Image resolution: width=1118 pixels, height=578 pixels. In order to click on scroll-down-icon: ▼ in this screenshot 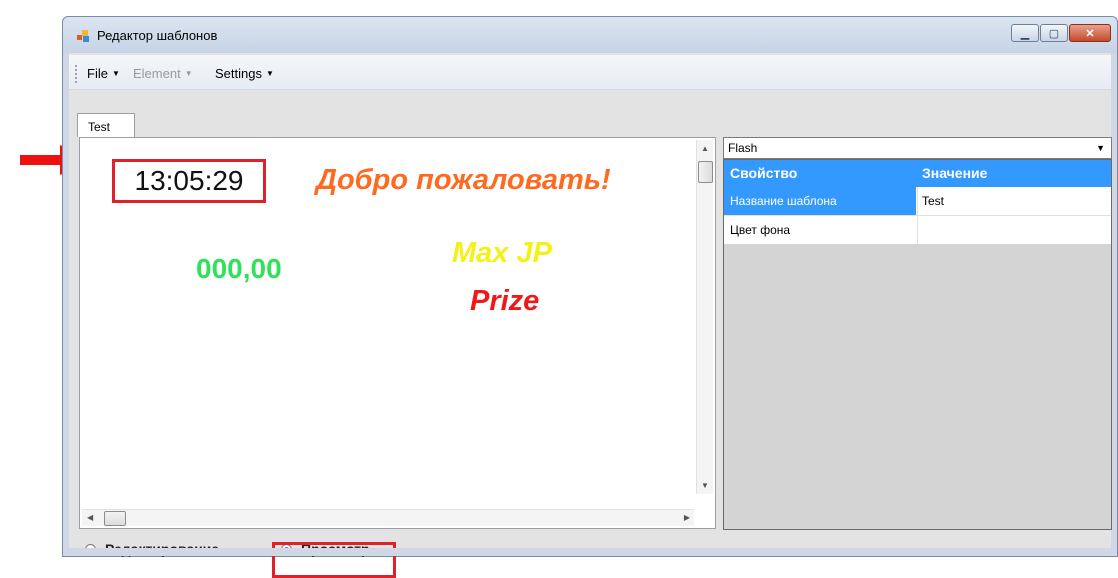, I will do `click(705, 485)`.